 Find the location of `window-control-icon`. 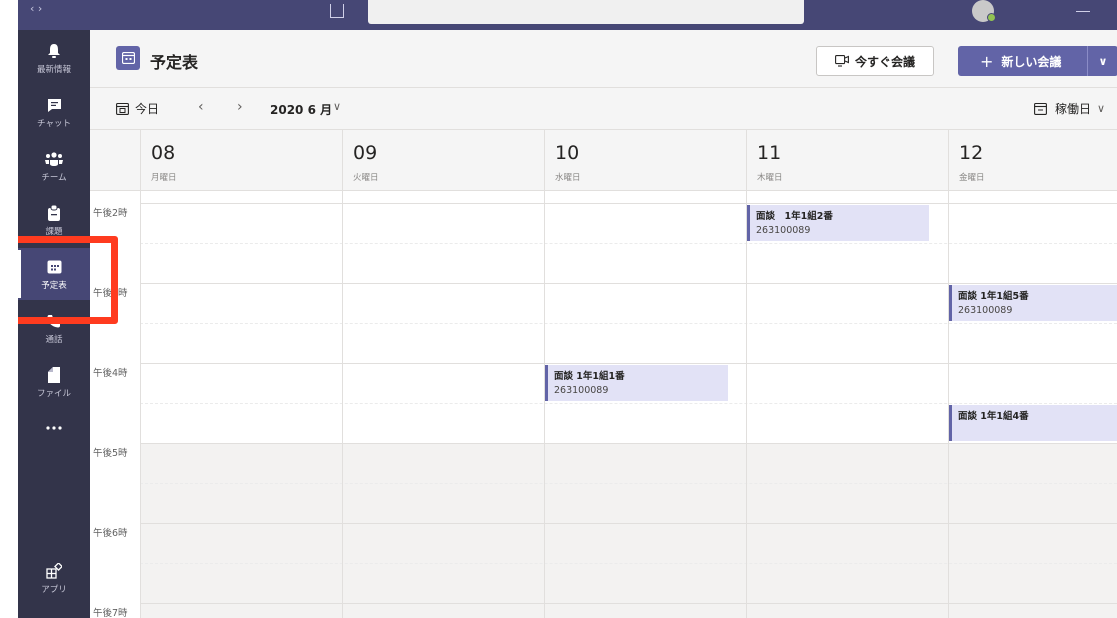

window-control-icon is located at coordinates (1083, 7).